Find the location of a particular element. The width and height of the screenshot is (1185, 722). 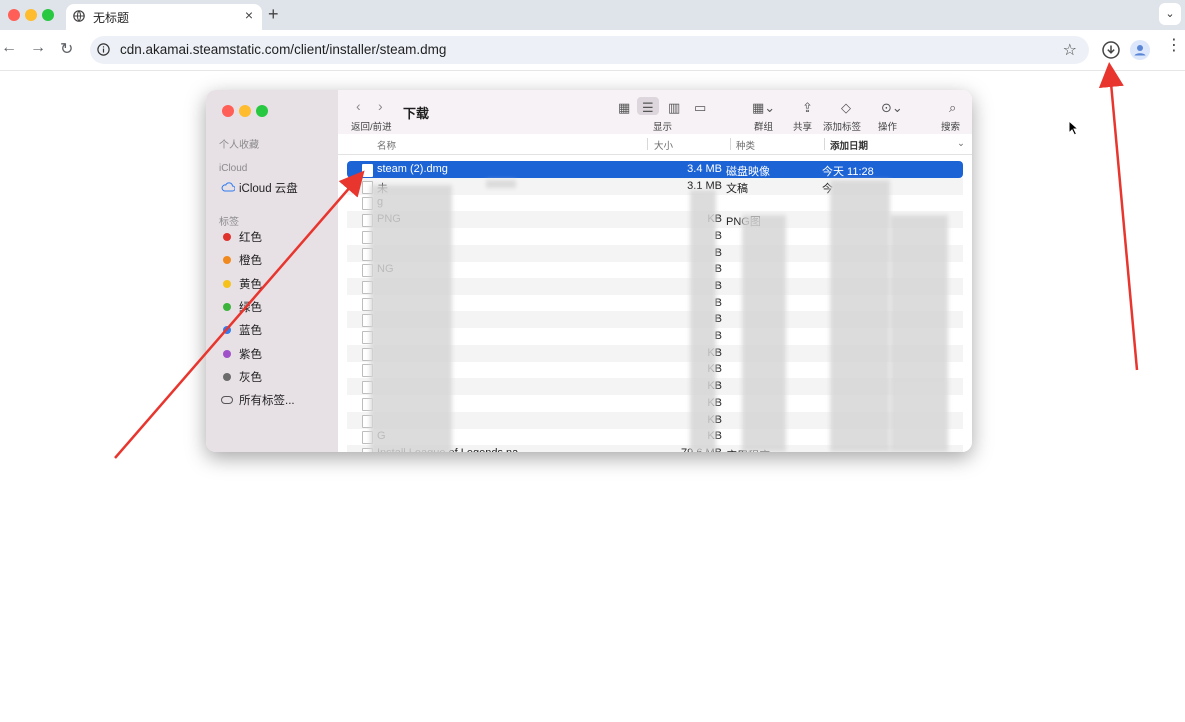

mouse-pointer-icon is located at coordinates (1074, 128).